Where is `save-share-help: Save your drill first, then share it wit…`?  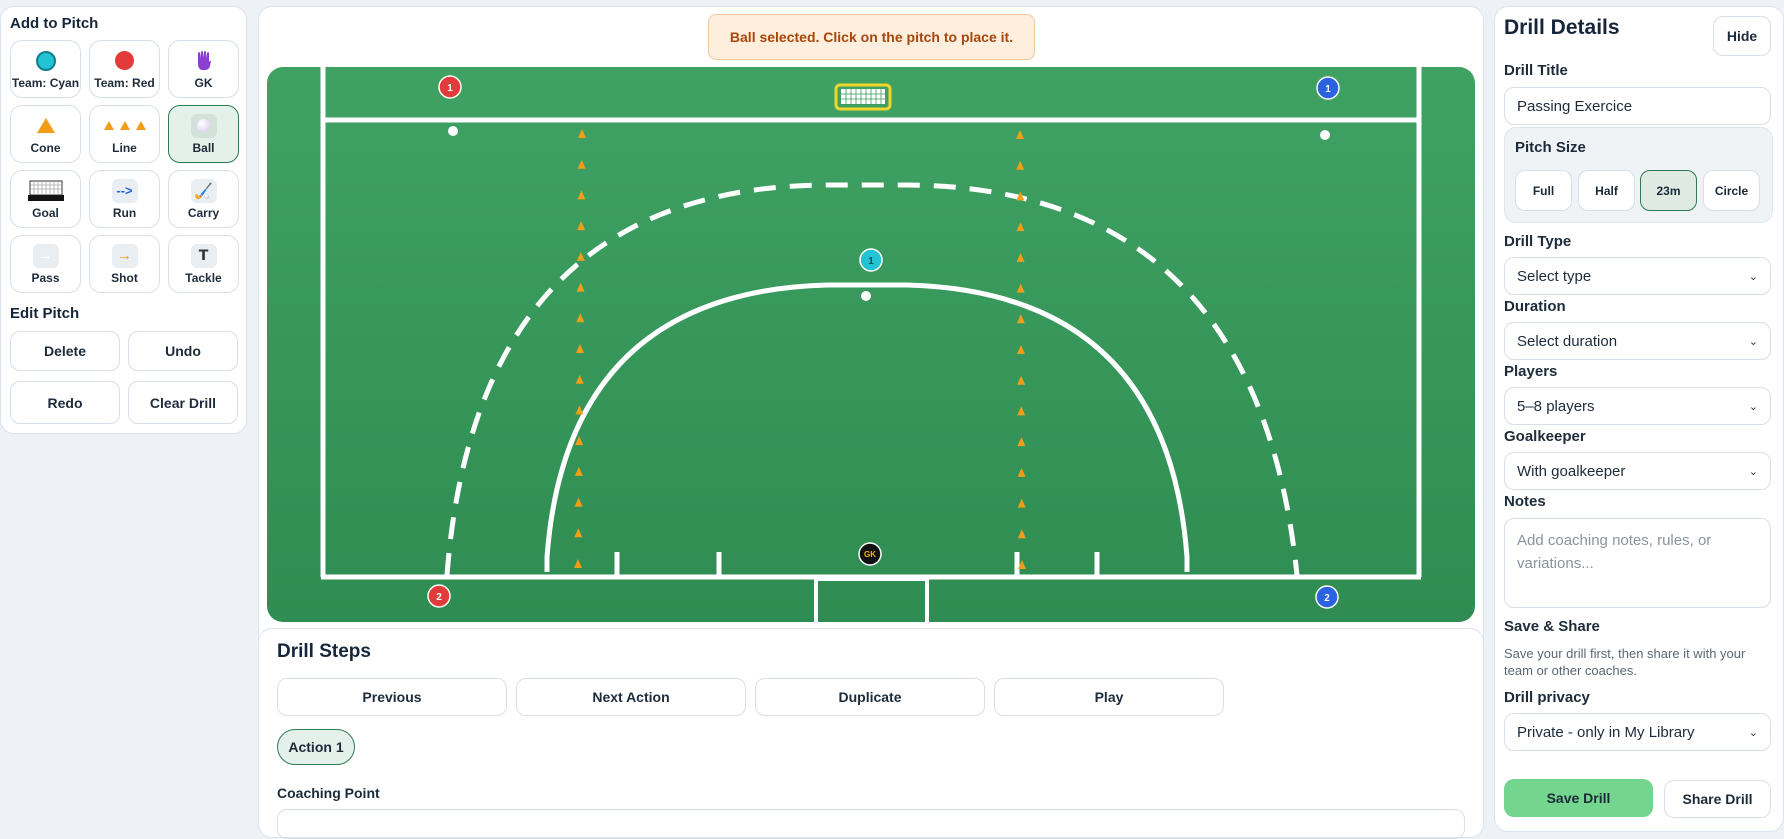
save-share-help: Save your drill first, then share it wit… is located at coordinates (1625, 662).